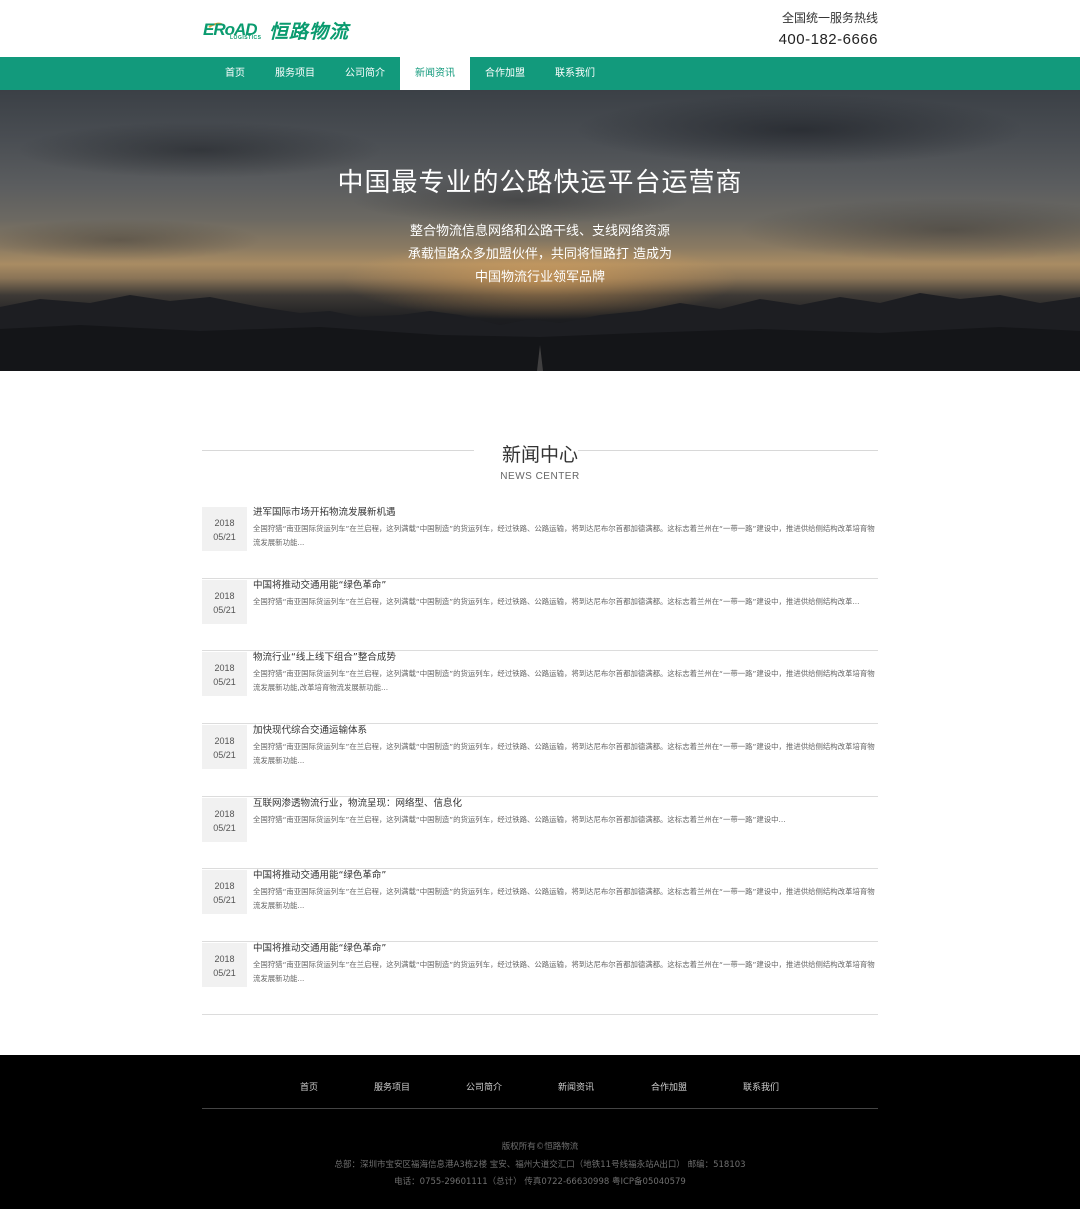 This screenshot has width=1080, height=1209. What do you see at coordinates (235, 73) in the screenshot?
I see `nav-item: 首页` at bounding box center [235, 73].